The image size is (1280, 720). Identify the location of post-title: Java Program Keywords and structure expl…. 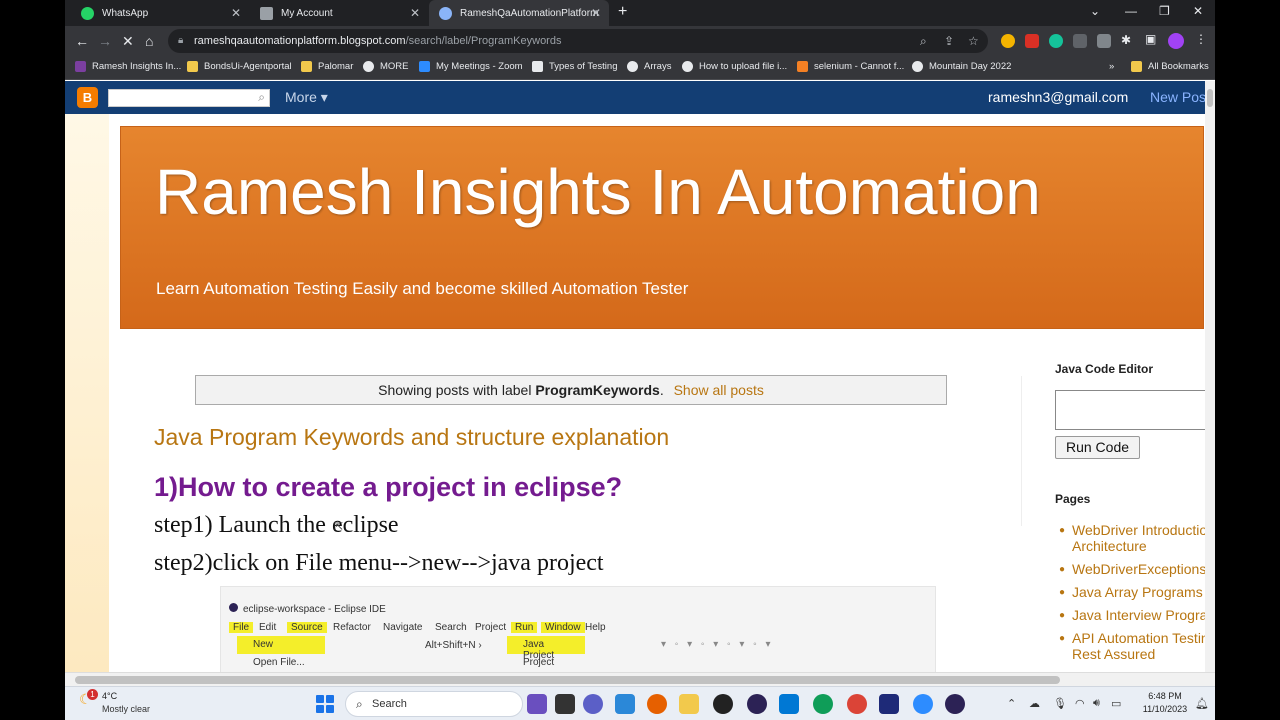
(411, 437).